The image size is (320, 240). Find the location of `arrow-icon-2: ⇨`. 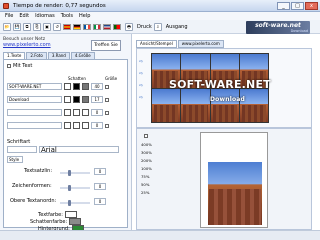

arrow-icon-2: ⇨ is located at coordinates (141, 74).